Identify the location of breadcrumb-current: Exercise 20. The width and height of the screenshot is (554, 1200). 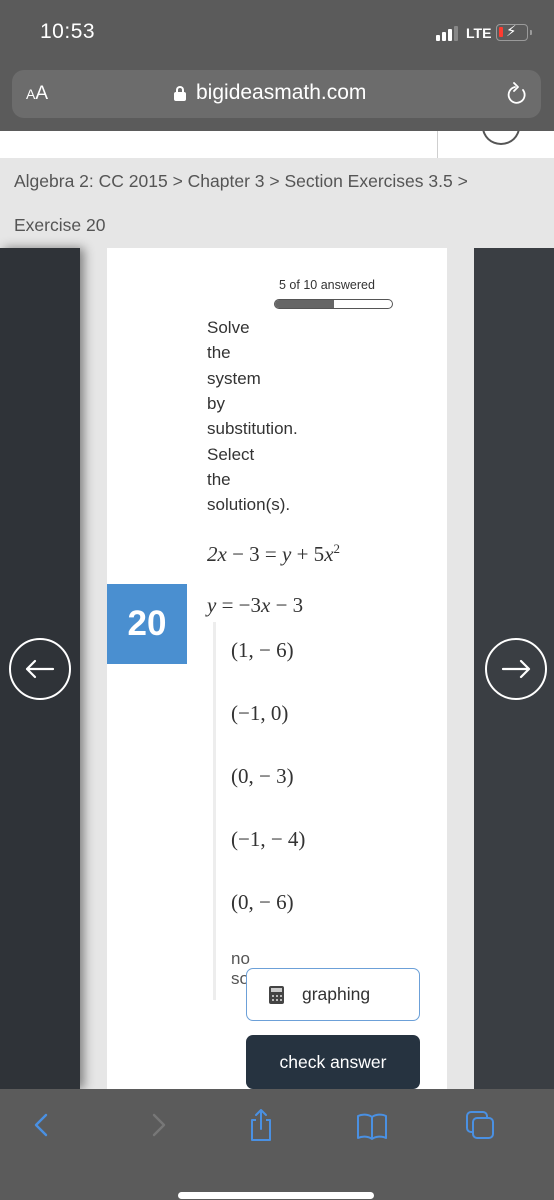
(60, 225).